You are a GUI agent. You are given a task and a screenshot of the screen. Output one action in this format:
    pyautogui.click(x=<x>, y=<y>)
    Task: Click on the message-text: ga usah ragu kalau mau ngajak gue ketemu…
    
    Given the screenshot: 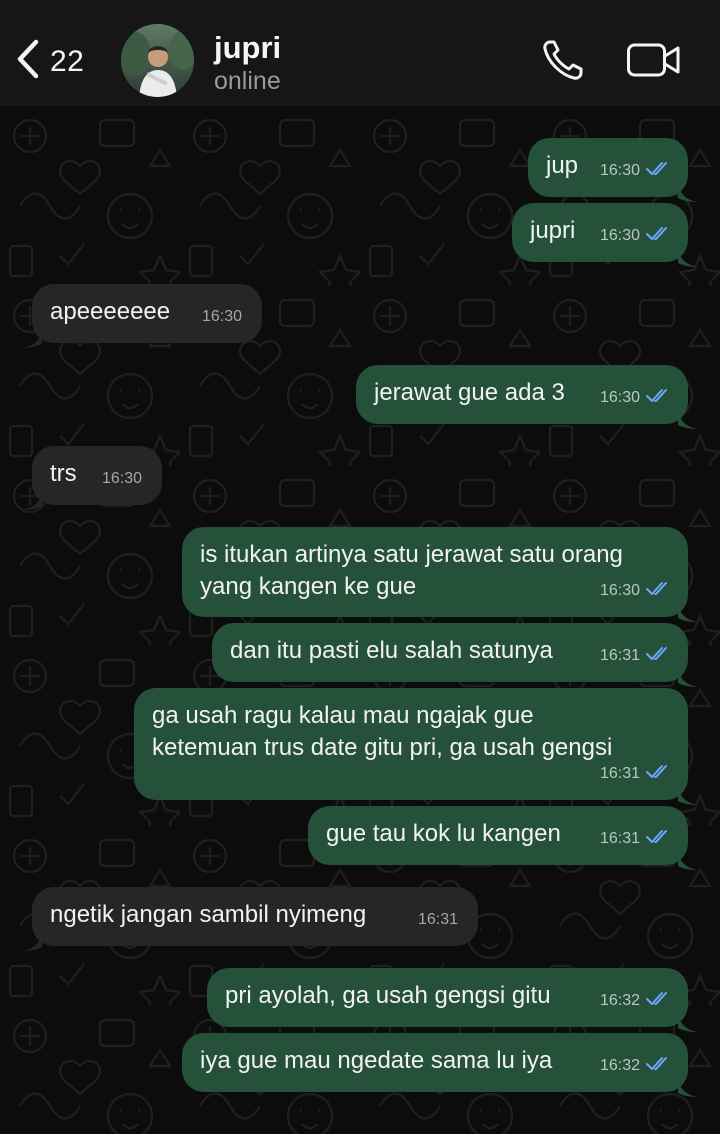 What is the action you would take?
    pyautogui.click(x=382, y=731)
    